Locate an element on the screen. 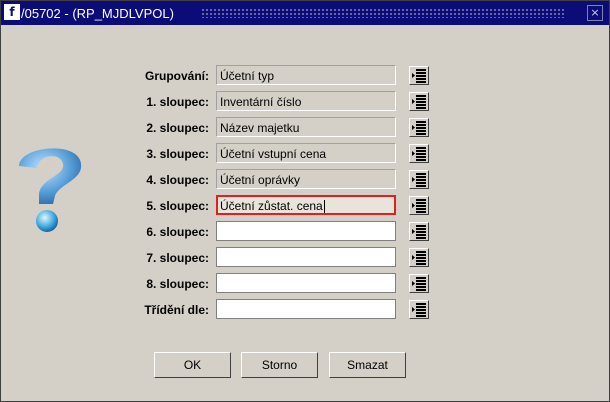 This screenshot has height=402, width=610. sloupec-8-list-button is located at coordinates (419, 283).